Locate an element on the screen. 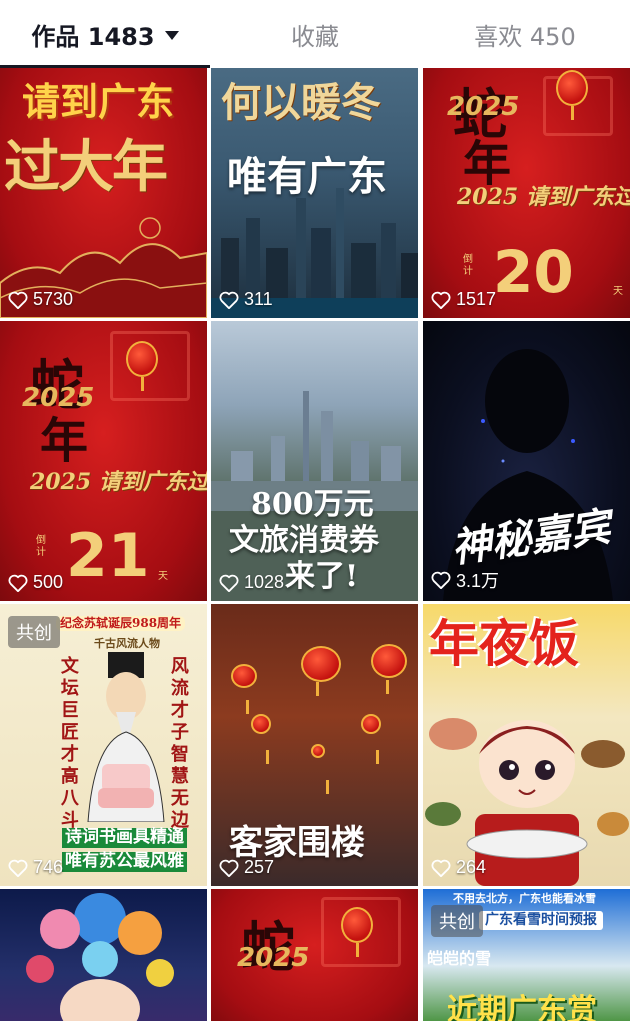 The image size is (630, 1021). video-thumbnail: 神秘嘉宾 3.1万 is located at coordinates (526, 461).